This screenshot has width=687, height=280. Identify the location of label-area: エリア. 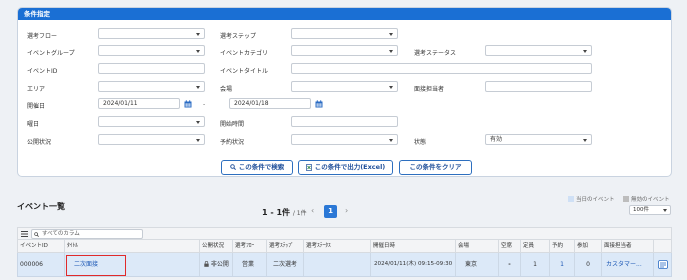
(36, 89).